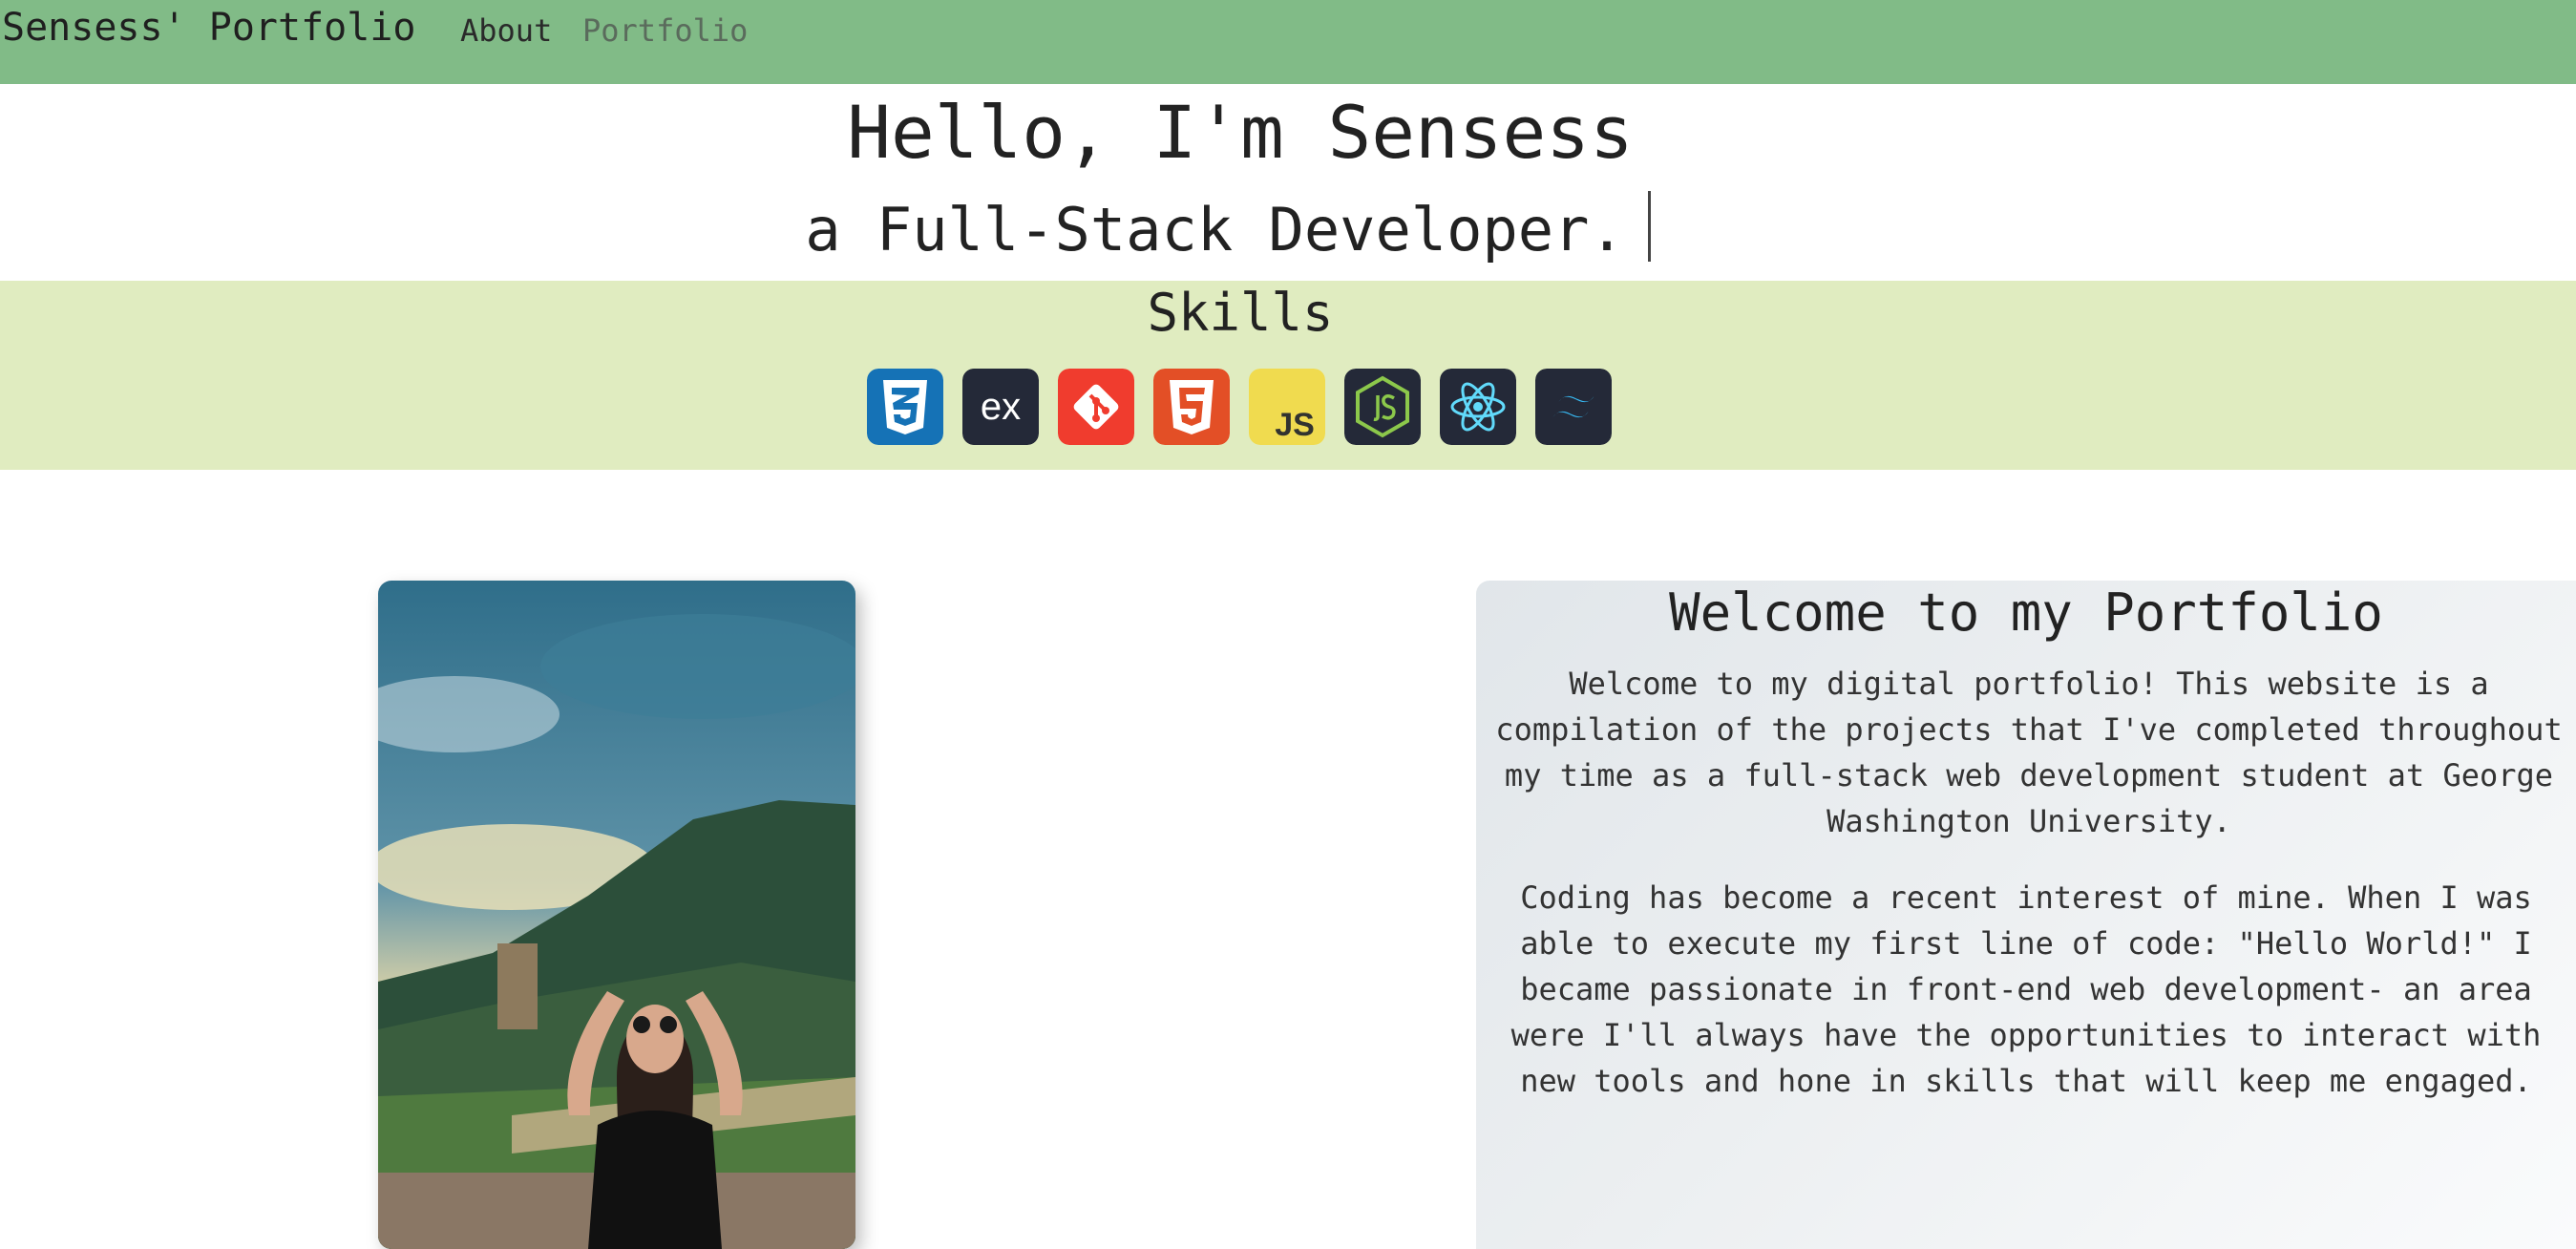  I want to click on skills-title: Skills, so click(1240, 313).